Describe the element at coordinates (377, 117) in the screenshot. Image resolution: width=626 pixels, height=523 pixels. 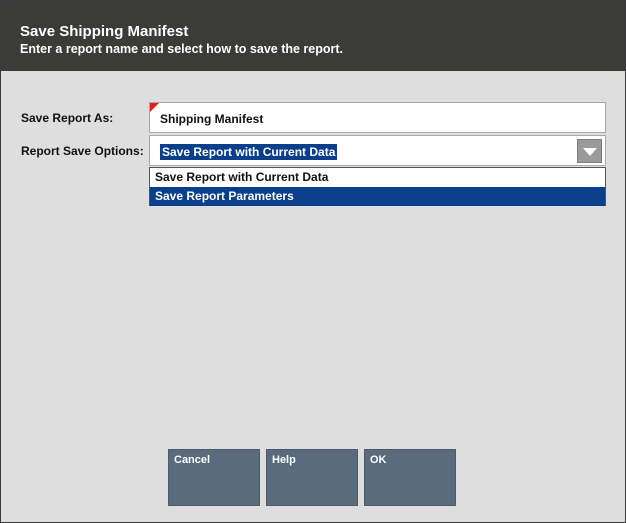
I see `report-name-input: Shipping Manifest` at that location.